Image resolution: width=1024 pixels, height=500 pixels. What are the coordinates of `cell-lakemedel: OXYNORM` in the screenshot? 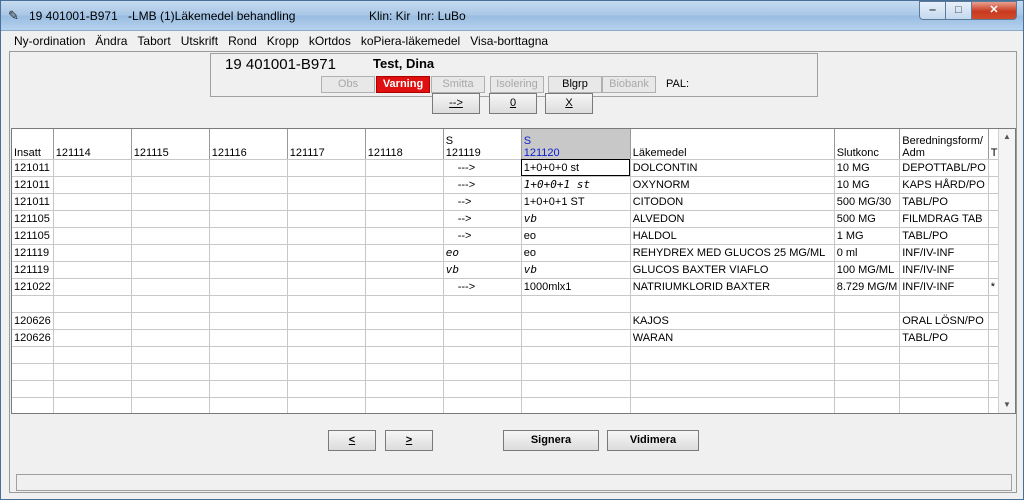 It's located at (732, 185).